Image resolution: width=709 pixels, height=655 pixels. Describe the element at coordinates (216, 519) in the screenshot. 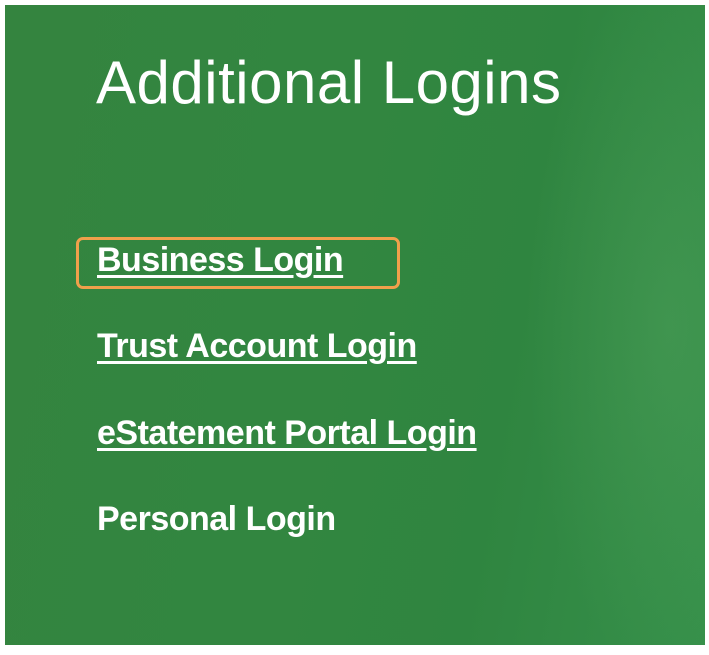

I see `personal-login-link: Personal Login` at that location.